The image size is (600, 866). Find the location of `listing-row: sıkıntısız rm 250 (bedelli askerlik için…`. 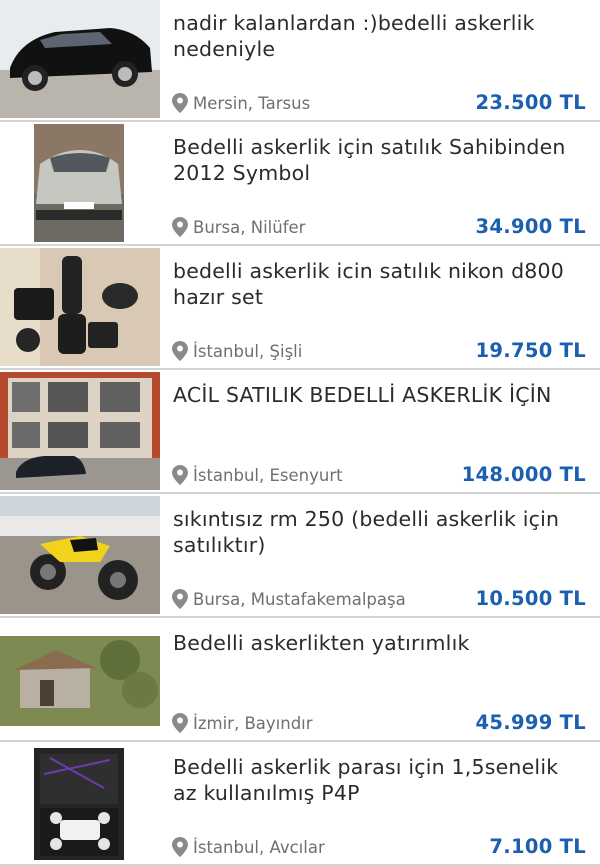

listing-row: sıkıntısız rm 250 (bedelli askerlik için… is located at coordinates (300, 557).